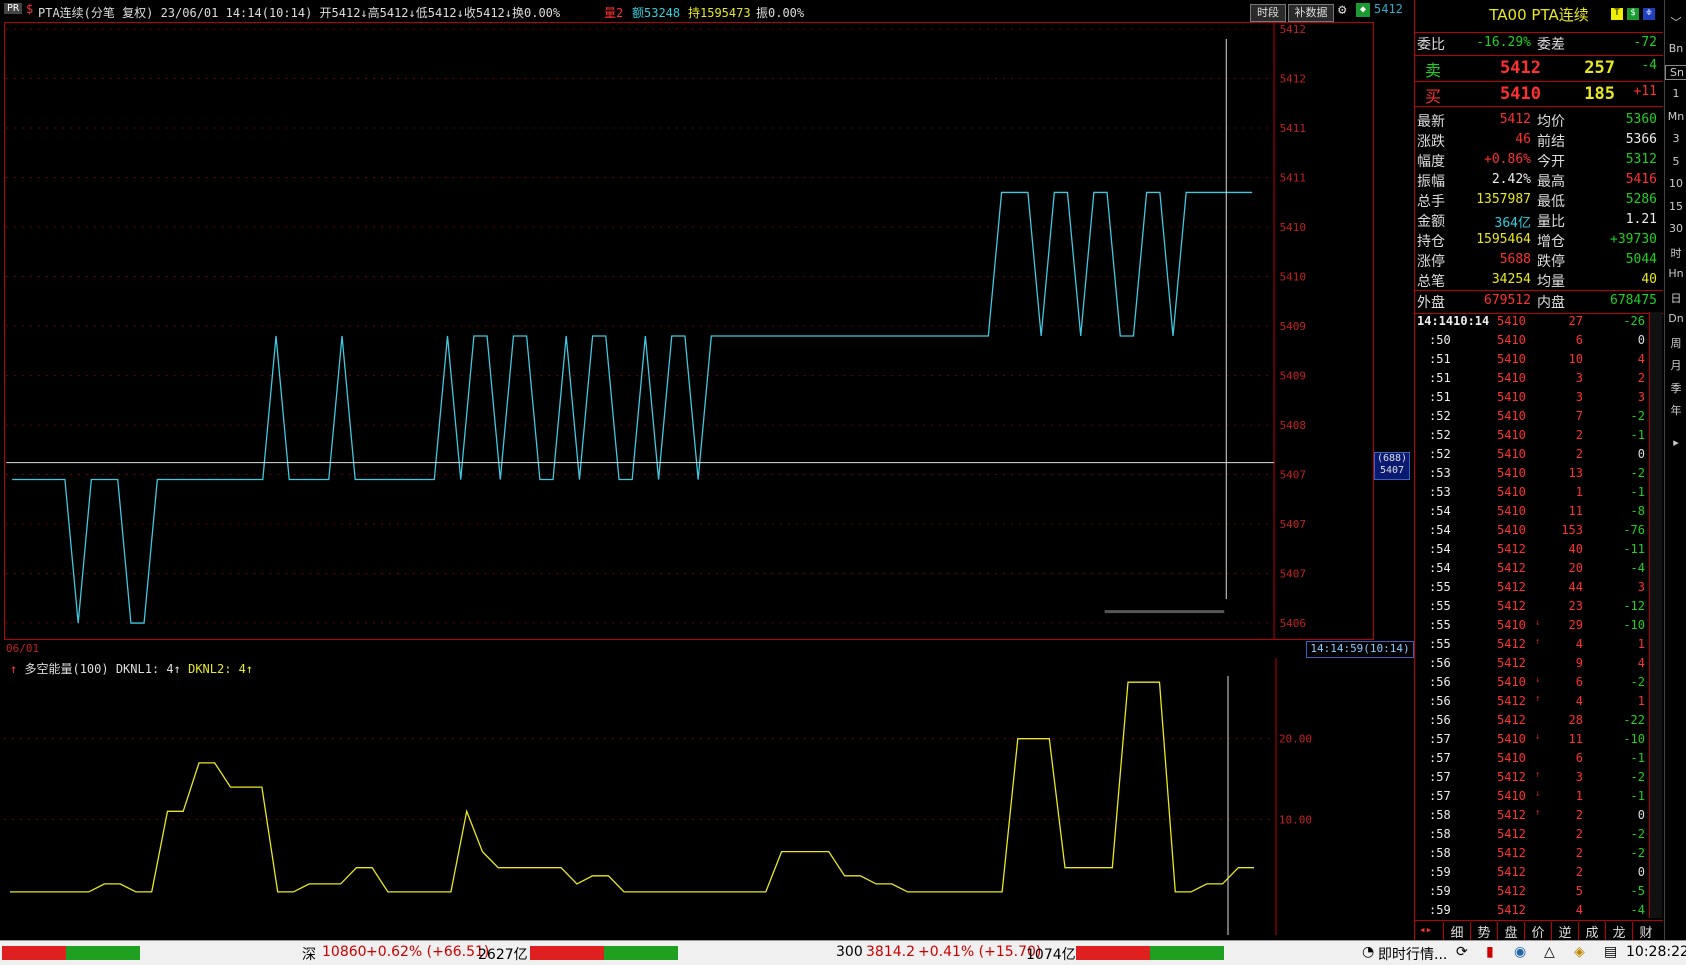  I want to click on bid-row: 买 5410 185 +11, so click(1539, 94).